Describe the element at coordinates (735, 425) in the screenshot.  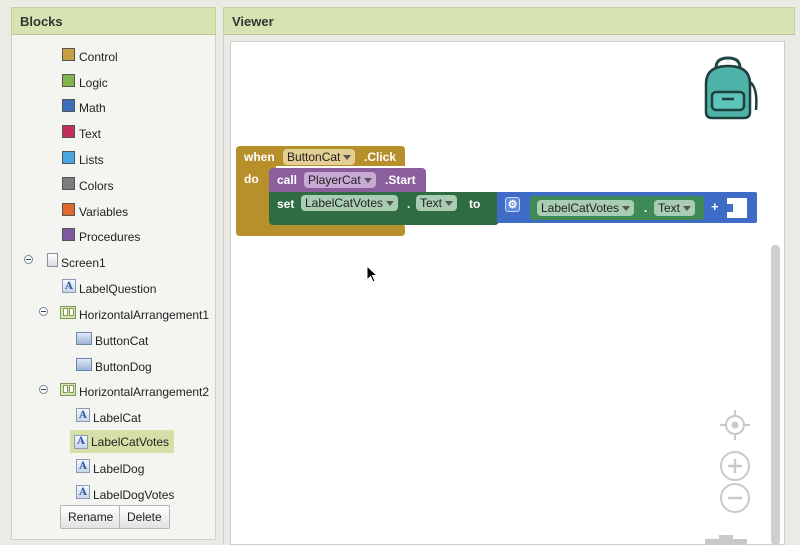
I see `recenter-target-icon` at that location.